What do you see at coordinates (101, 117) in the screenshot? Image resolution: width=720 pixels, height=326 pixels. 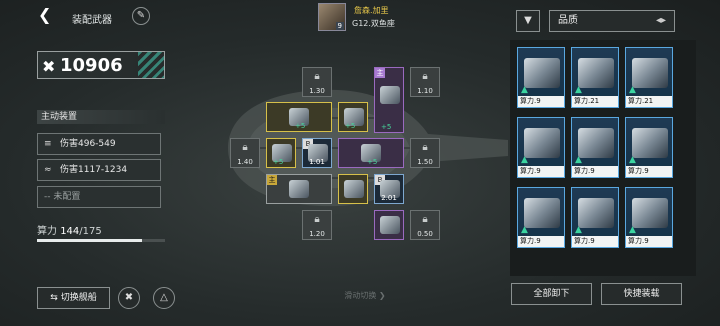 I see `active-section-title: 主动装置` at bounding box center [101, 117].